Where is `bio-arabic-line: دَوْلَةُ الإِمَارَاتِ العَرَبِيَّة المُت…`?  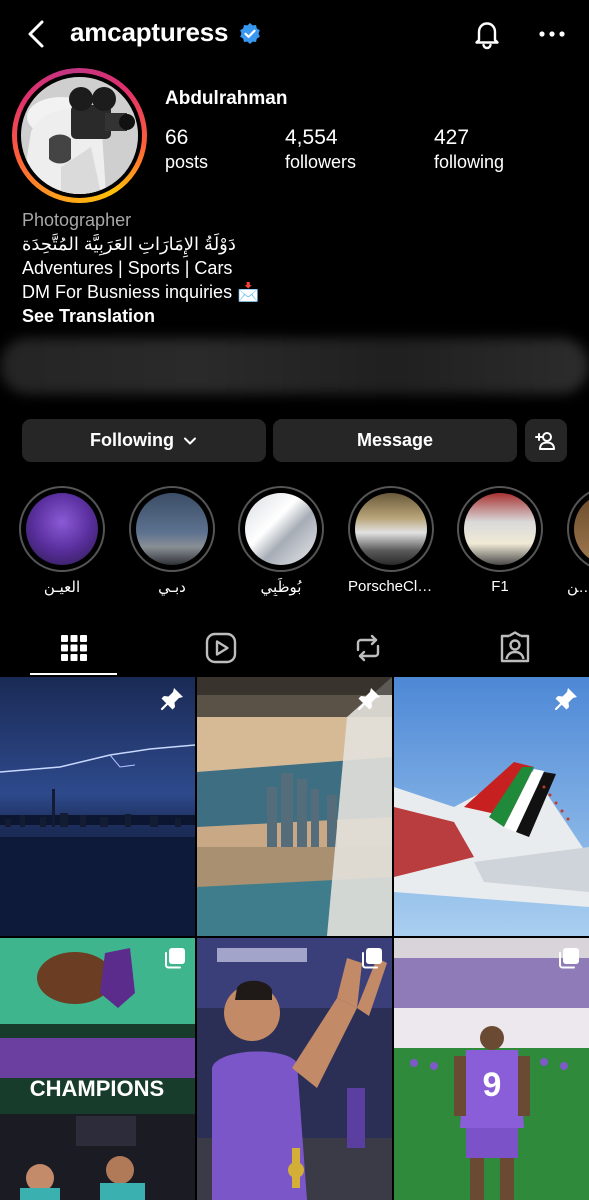 bio-arabic-line: دَوْلَةُ الإِمَارَاتِ العَرَبِيَّة المُت… is located at coordinates (129, 244).